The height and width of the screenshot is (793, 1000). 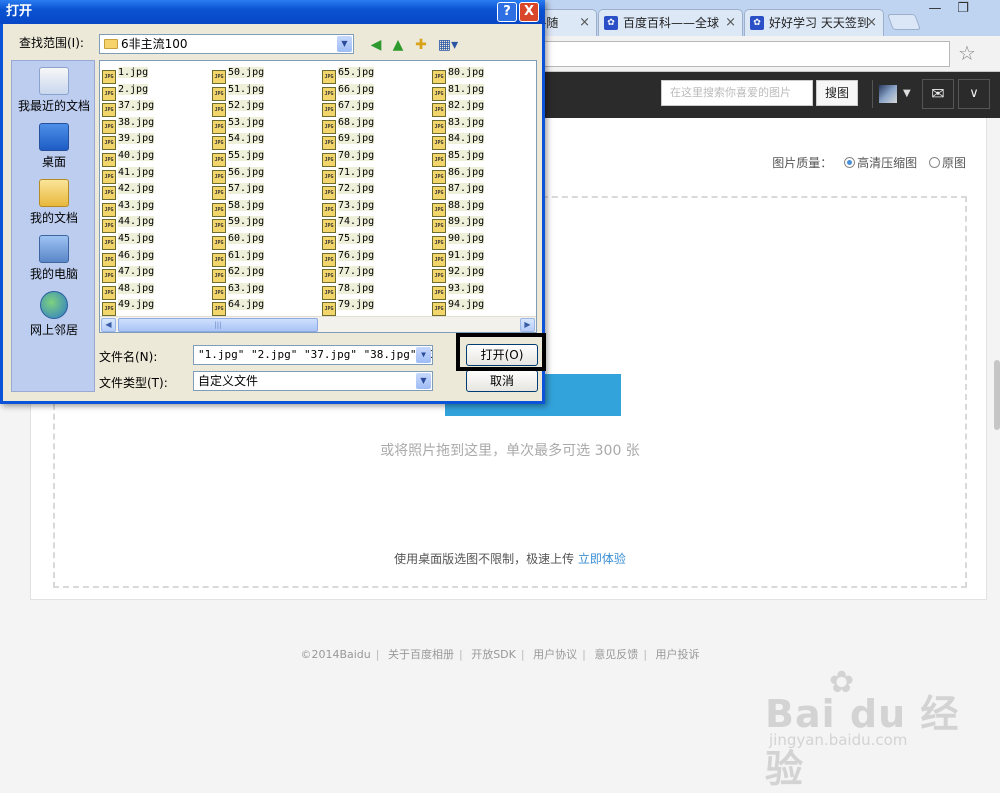 I want to click on up-folder-icon: ▲, so click(x=398, y=45).